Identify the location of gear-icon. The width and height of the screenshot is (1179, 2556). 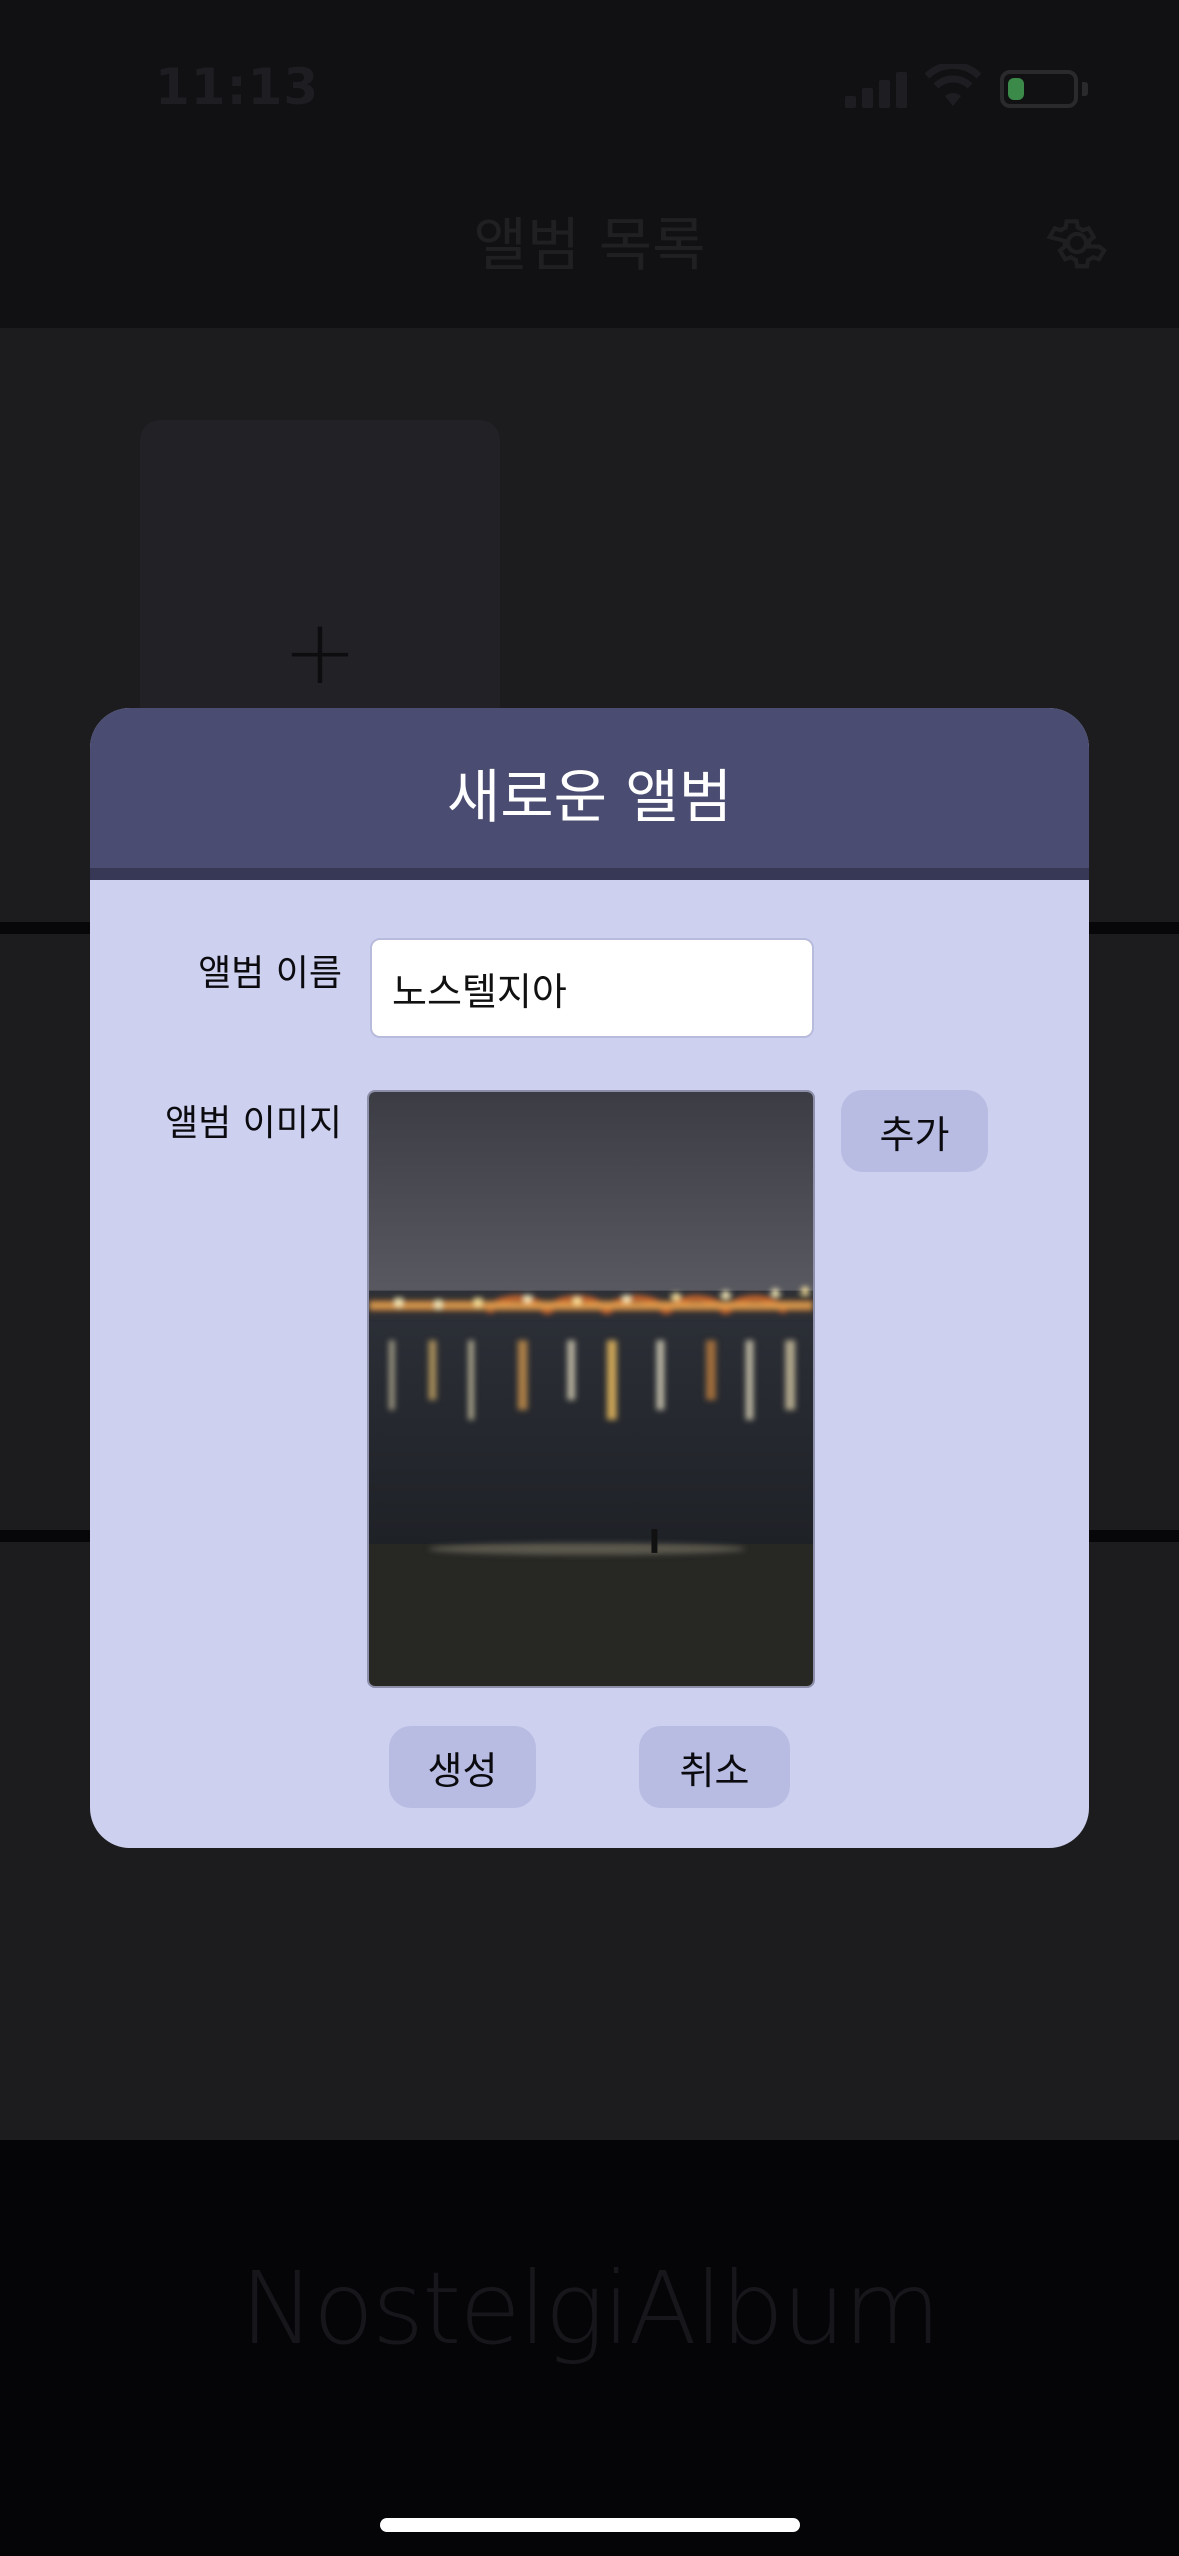
(1077, 243).